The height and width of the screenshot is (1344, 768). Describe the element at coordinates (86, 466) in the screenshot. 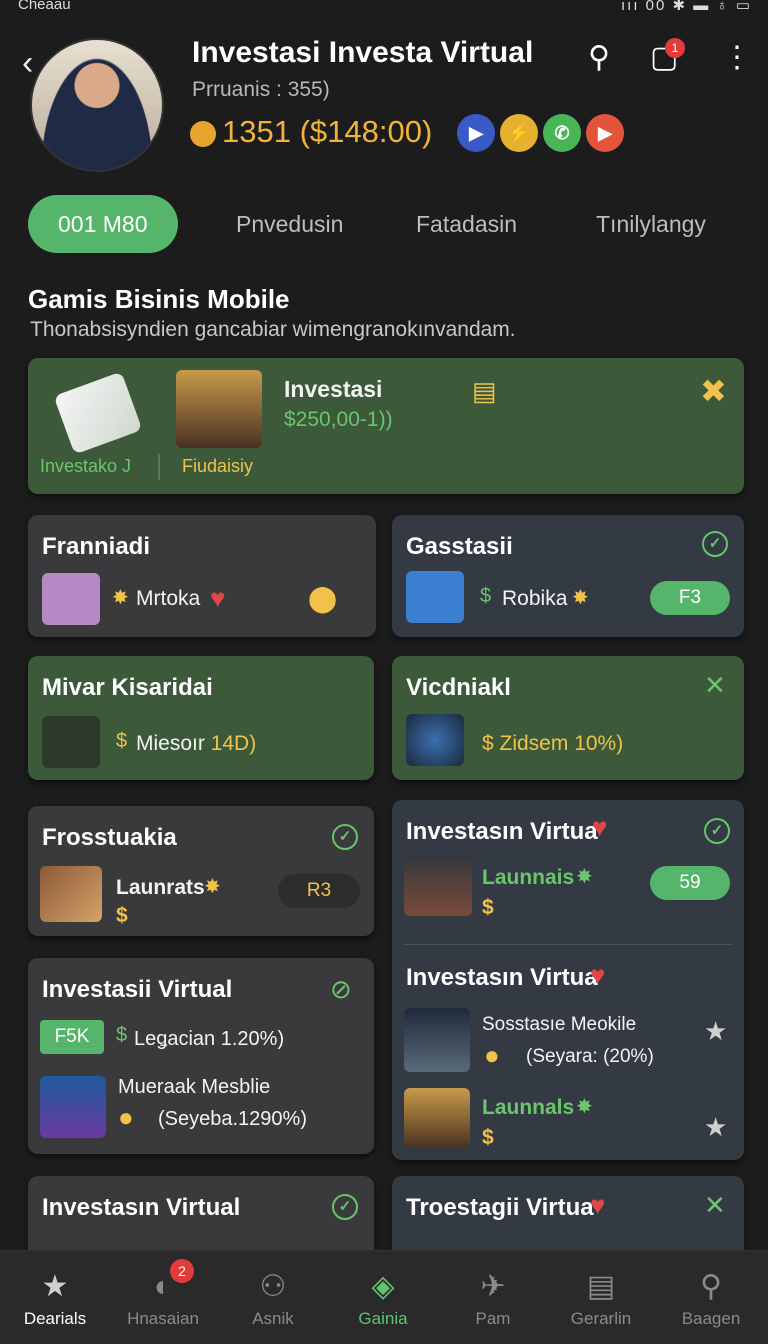

I see `featured-left-label: Investako J` at that location.